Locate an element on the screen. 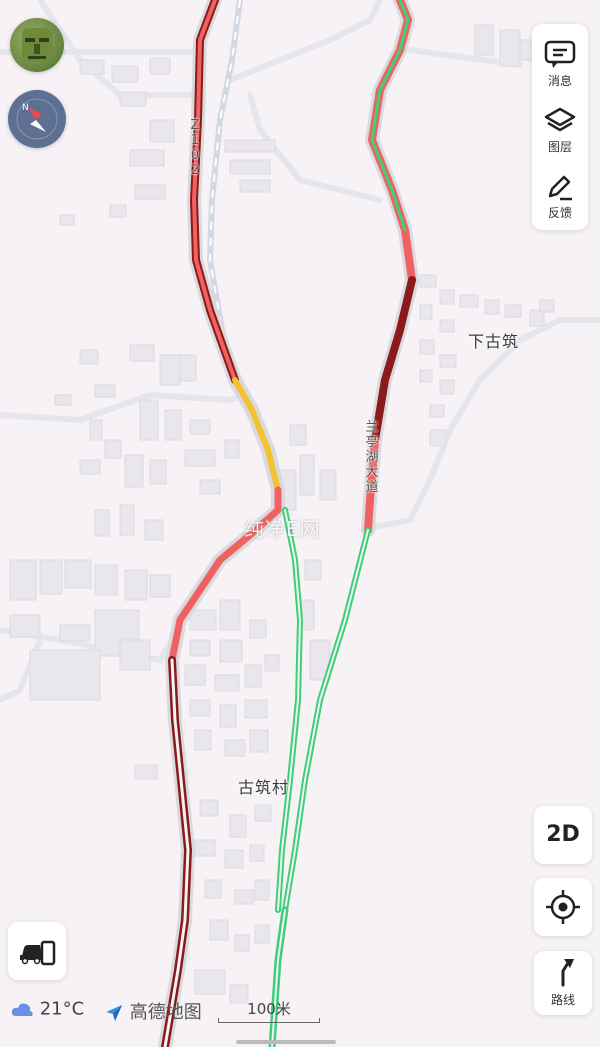 This screenshot has height=1047, width=600. road-label-z102-text: Z102 is located at coordinates (195, 148).